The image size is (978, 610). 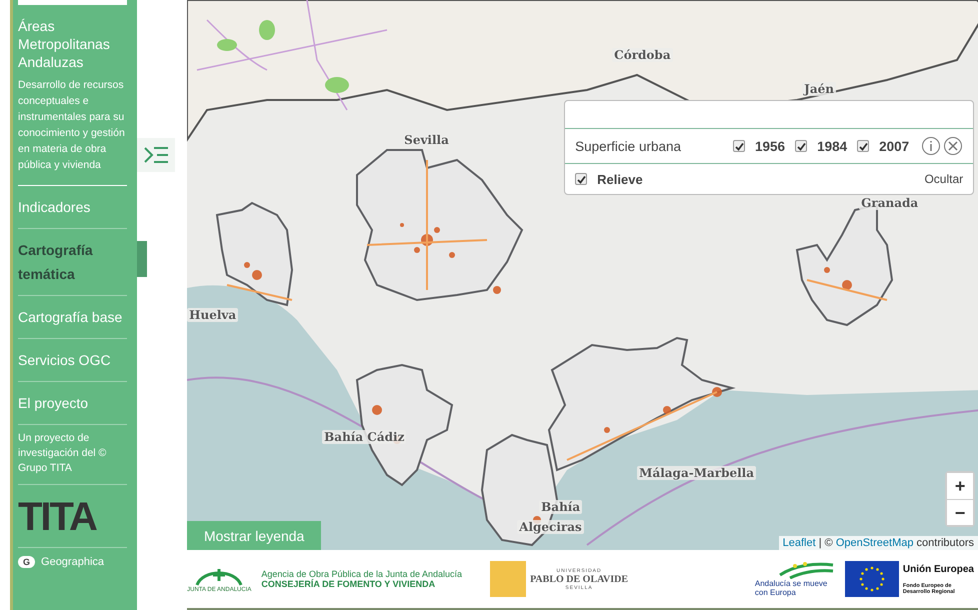 I want to click on place-label: Jaén, so click(x=819, y=89).